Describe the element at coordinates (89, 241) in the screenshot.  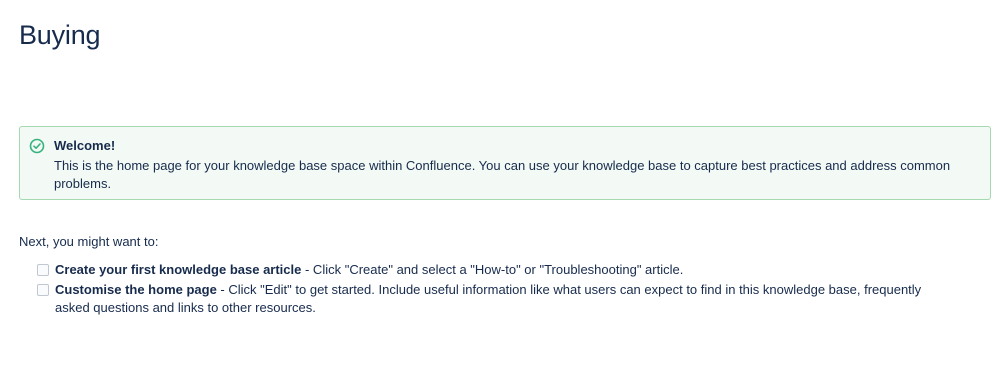
I see `intro-text: Next, you might want to:` at that location.